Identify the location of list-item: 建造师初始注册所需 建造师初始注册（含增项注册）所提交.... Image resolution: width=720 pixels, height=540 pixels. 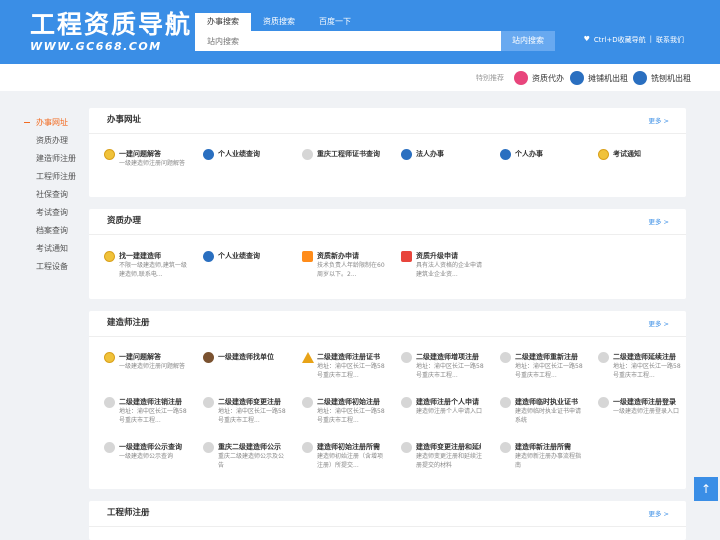
(347, 456).